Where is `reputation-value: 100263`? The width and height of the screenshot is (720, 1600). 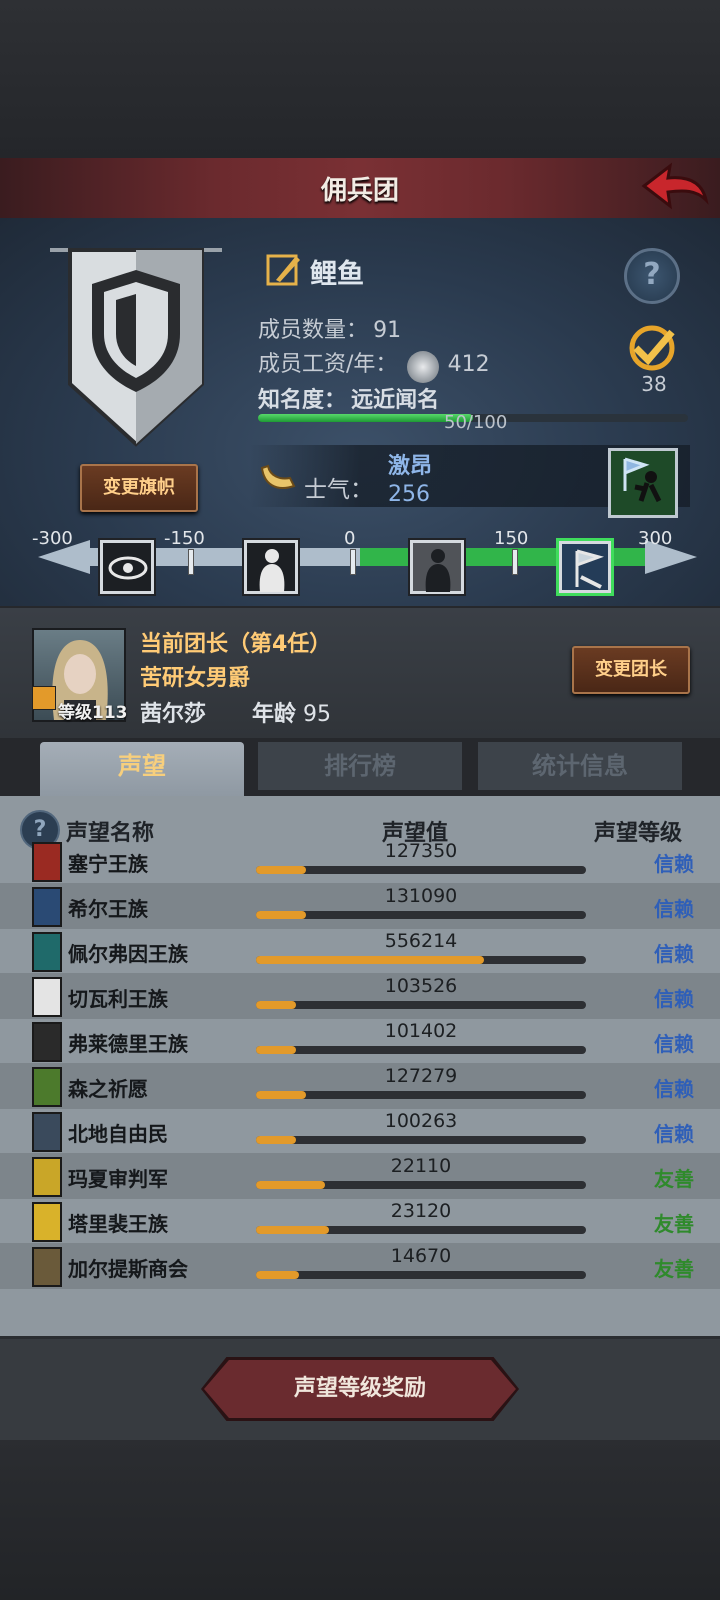
reputation-value: 100263 is located at coordinates (421, 1121).